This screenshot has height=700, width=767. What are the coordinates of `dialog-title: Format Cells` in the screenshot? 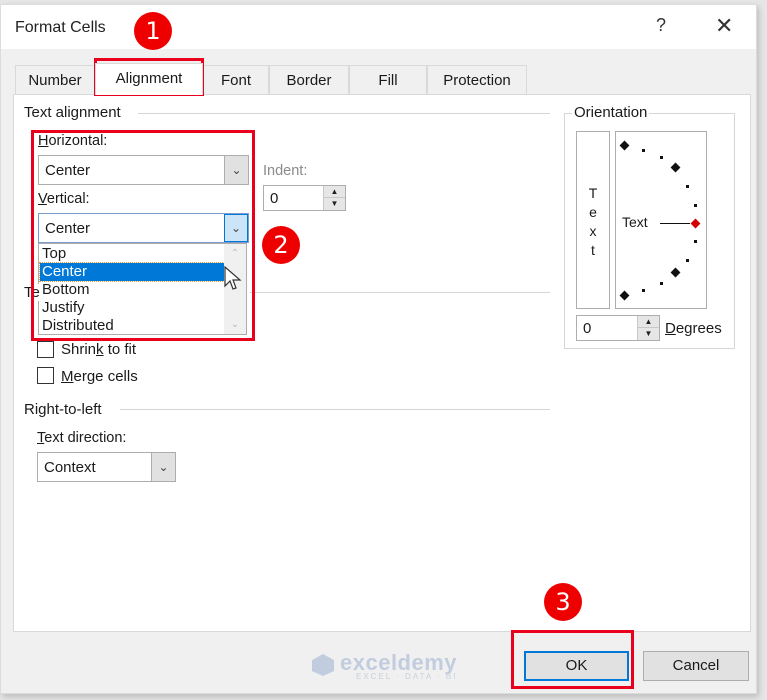 It's located at (60, 27).